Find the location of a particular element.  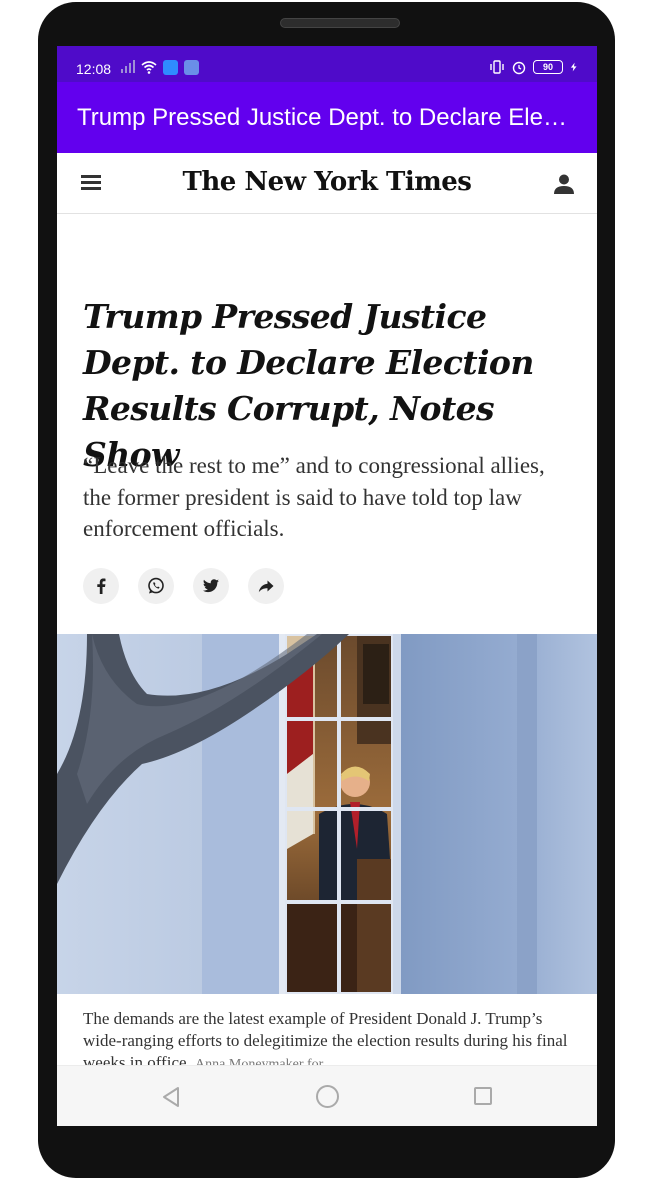

whatsapp-icon is located at coordinates (156, 585).